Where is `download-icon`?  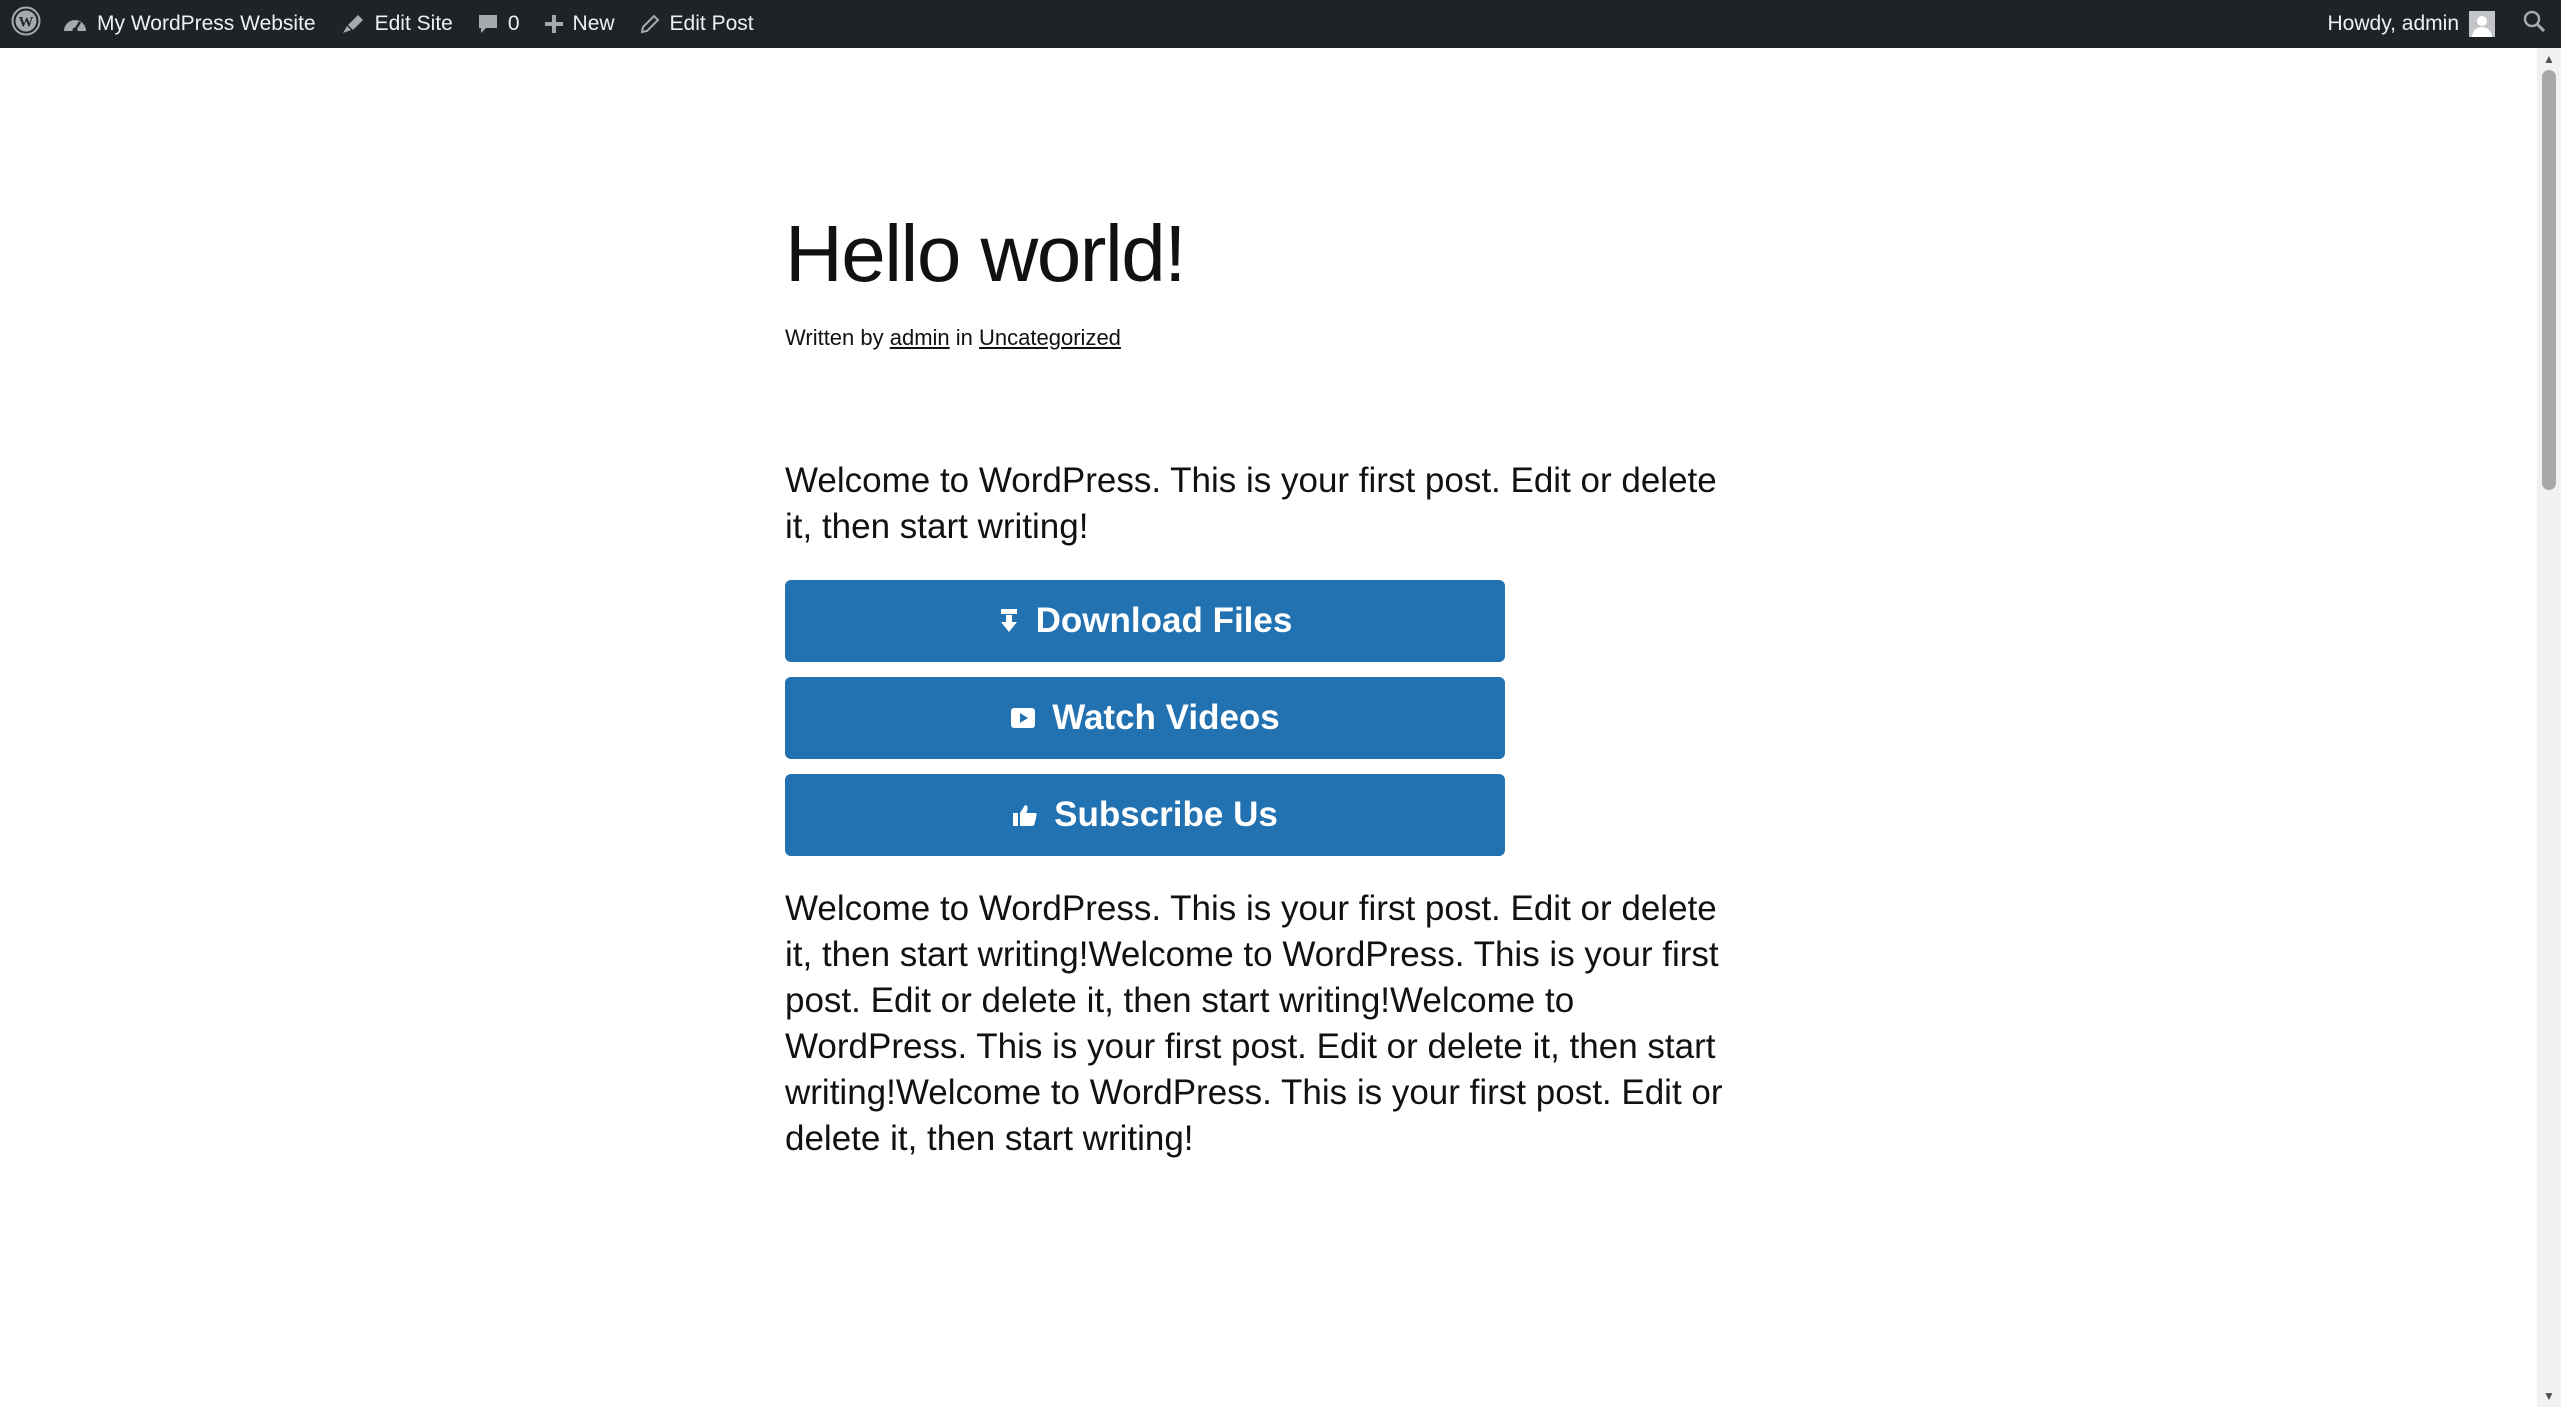 download-icon is located at coordinates (1009, 621).